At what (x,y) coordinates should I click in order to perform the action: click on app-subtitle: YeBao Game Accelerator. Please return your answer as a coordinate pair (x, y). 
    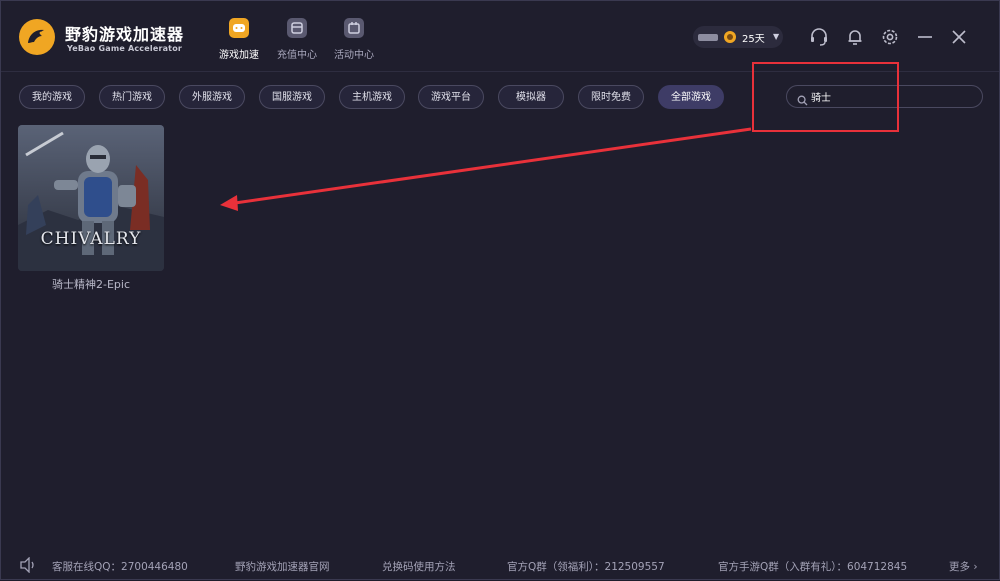
    Looking at the image, I should click on (125, 48).